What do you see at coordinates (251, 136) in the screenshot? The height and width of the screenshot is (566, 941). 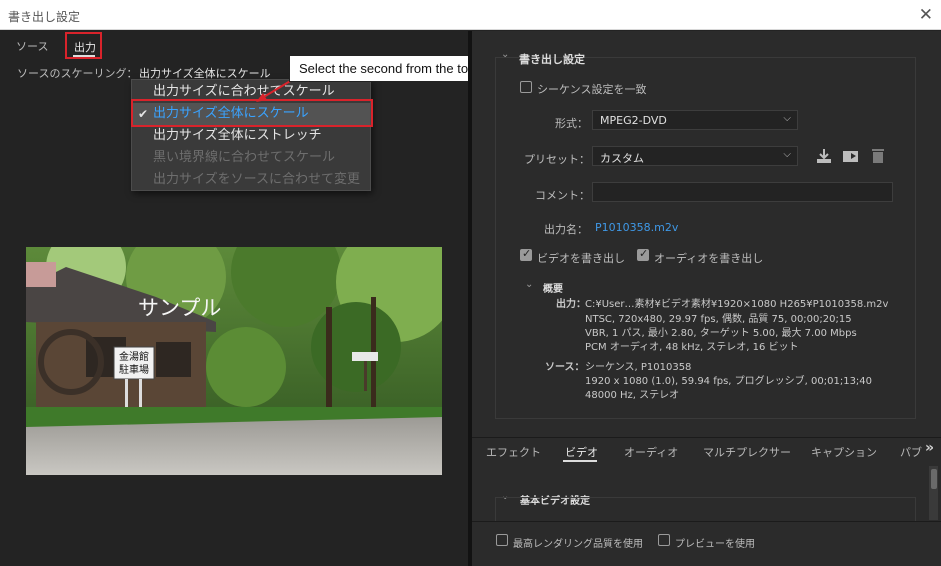 I see `menu-item-stretch-to-fill: 出力サイズ全体にストレッチ` at bounding box center [251, 136].